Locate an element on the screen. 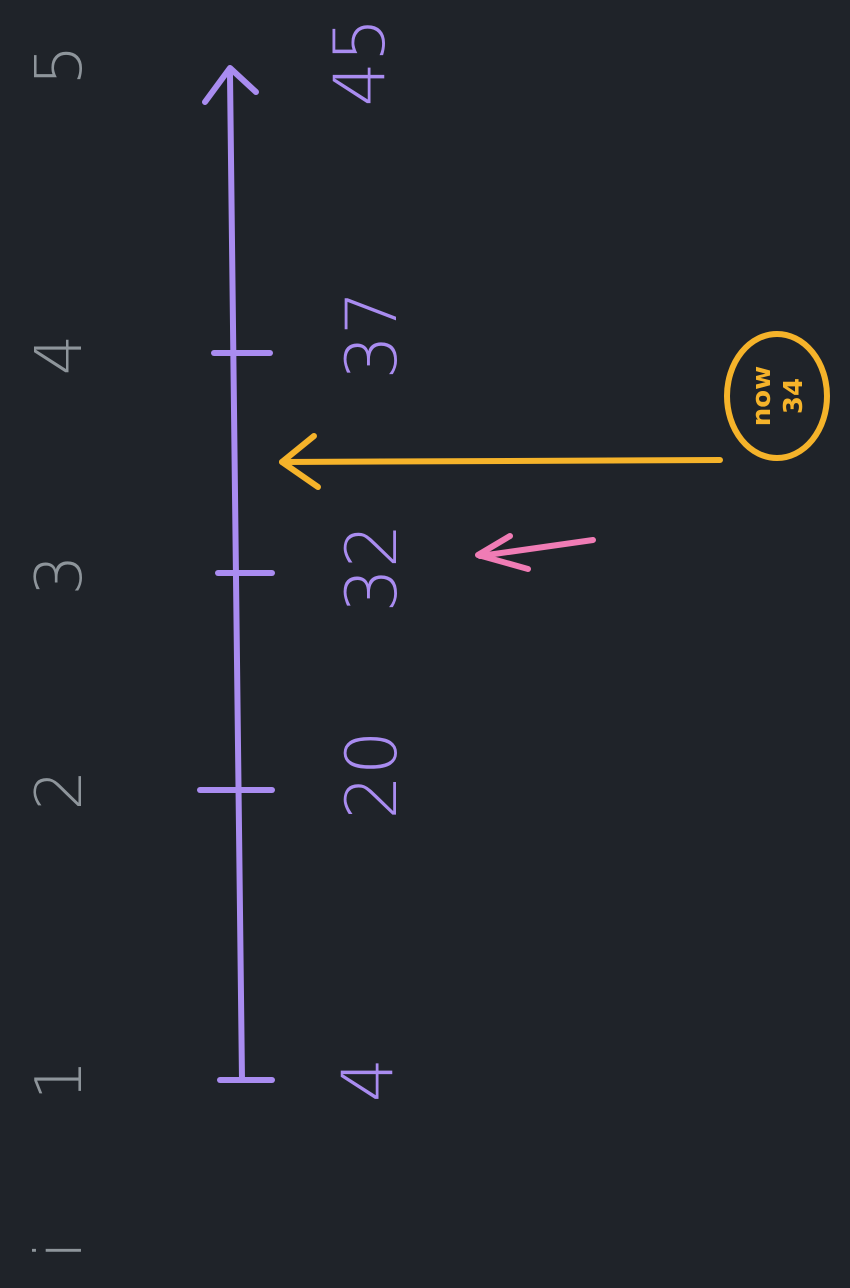 The image size is (850, 1288). number-line is located at coordinates (236, 577).